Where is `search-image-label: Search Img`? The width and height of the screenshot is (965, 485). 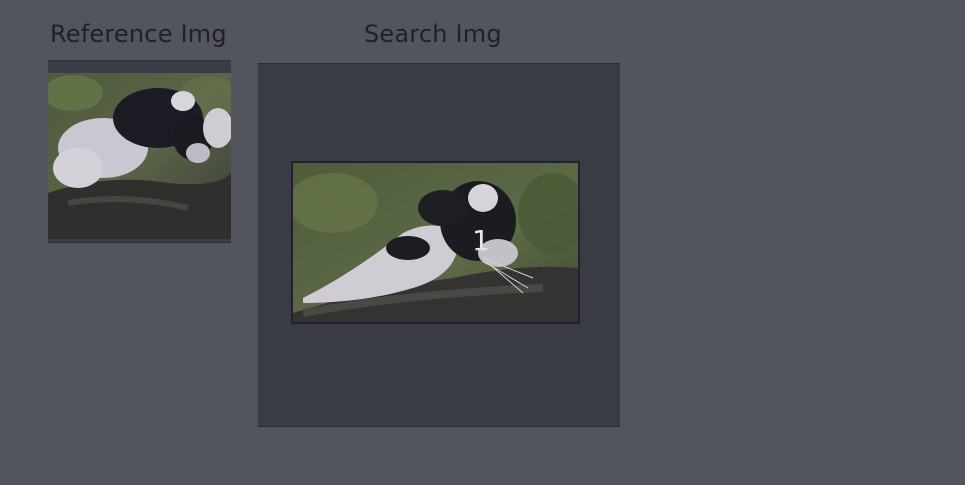
search-image-label: Search Img is located at coordinates (433, 34).